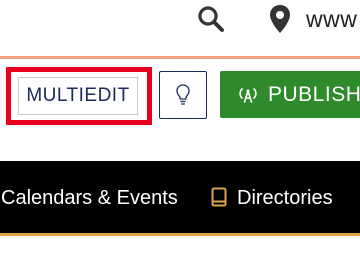 The width and height of the screenshot is (360, 280). Describe the element at coordinates (331, 19) in the screenshot. I see `url-text: www` at that location.